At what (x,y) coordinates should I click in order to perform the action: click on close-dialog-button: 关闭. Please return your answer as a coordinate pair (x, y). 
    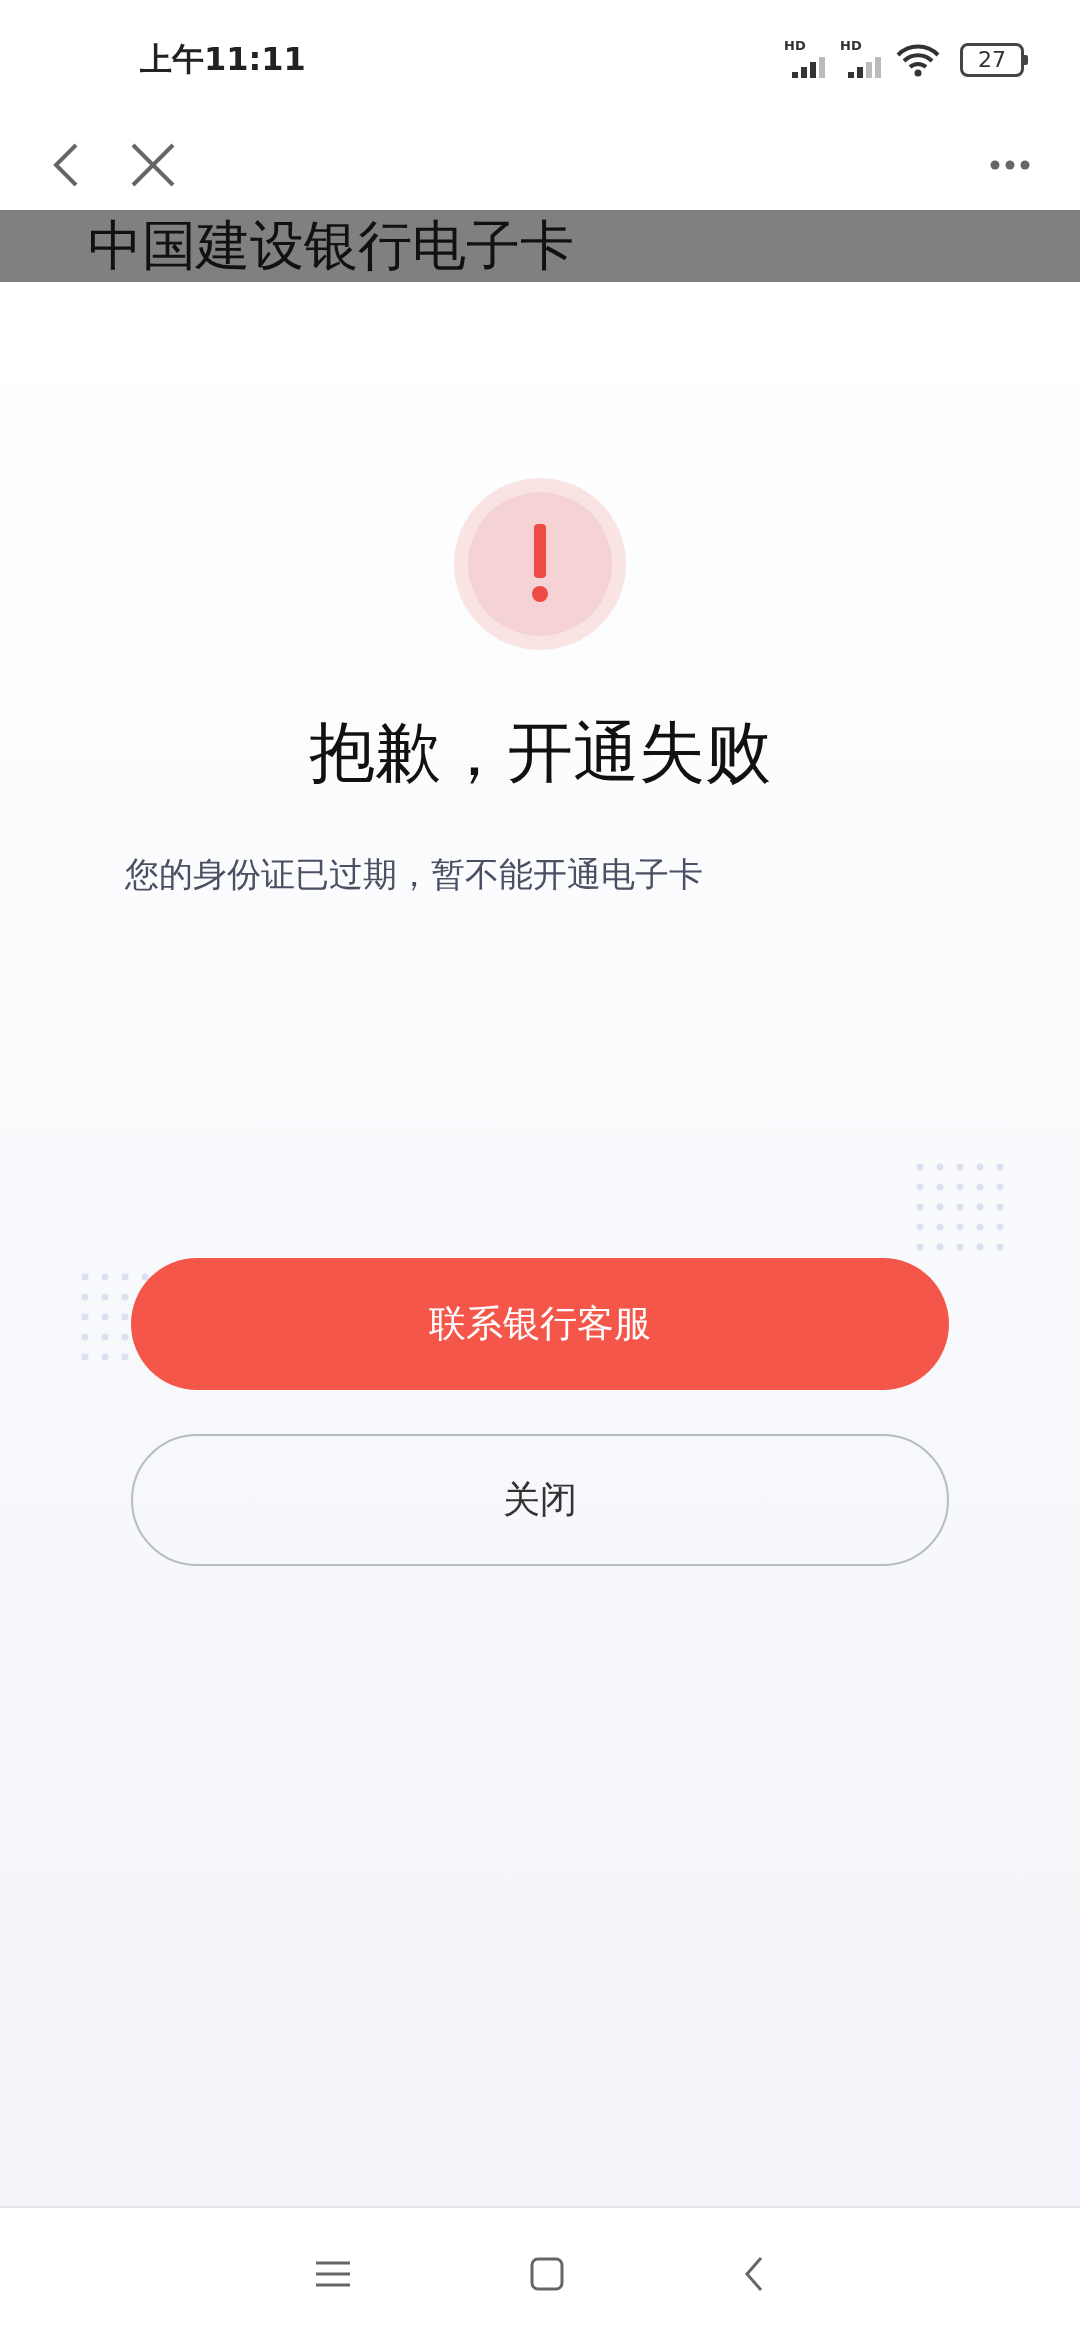
    Looking at the image, I should click on (540, 1500).